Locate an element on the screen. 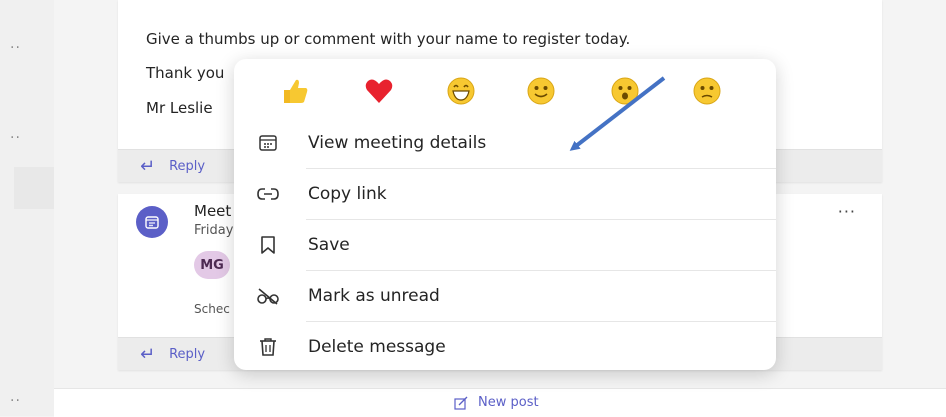  menu-item-save: Save is located at coordinates (505, 245).